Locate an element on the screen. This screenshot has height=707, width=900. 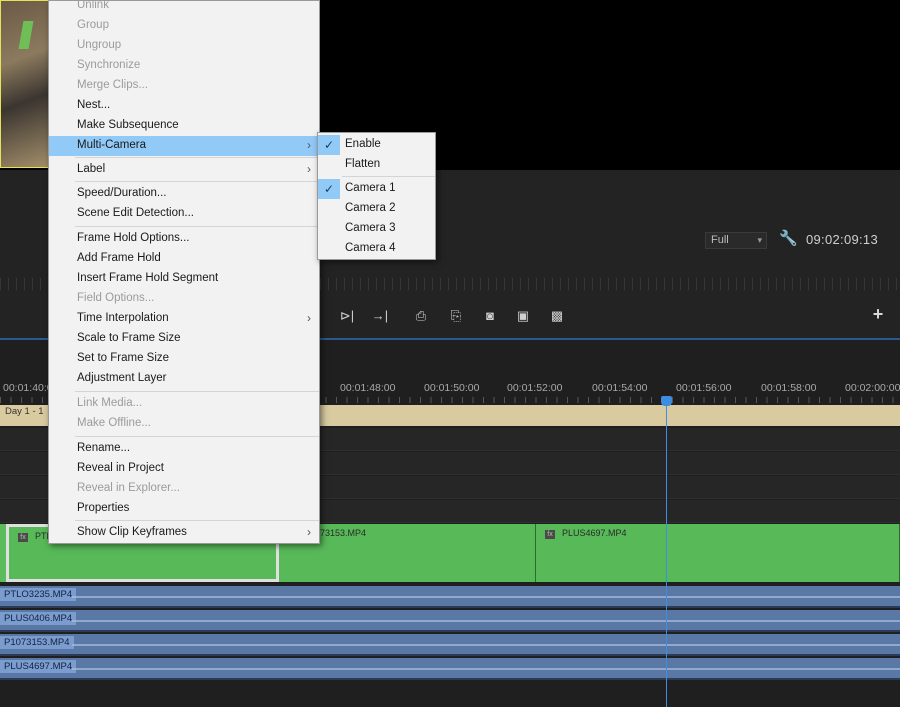
menu-item-insert-frame-hold-segment: Insert Frame Hold Segment is located at coordinates (184, 279).